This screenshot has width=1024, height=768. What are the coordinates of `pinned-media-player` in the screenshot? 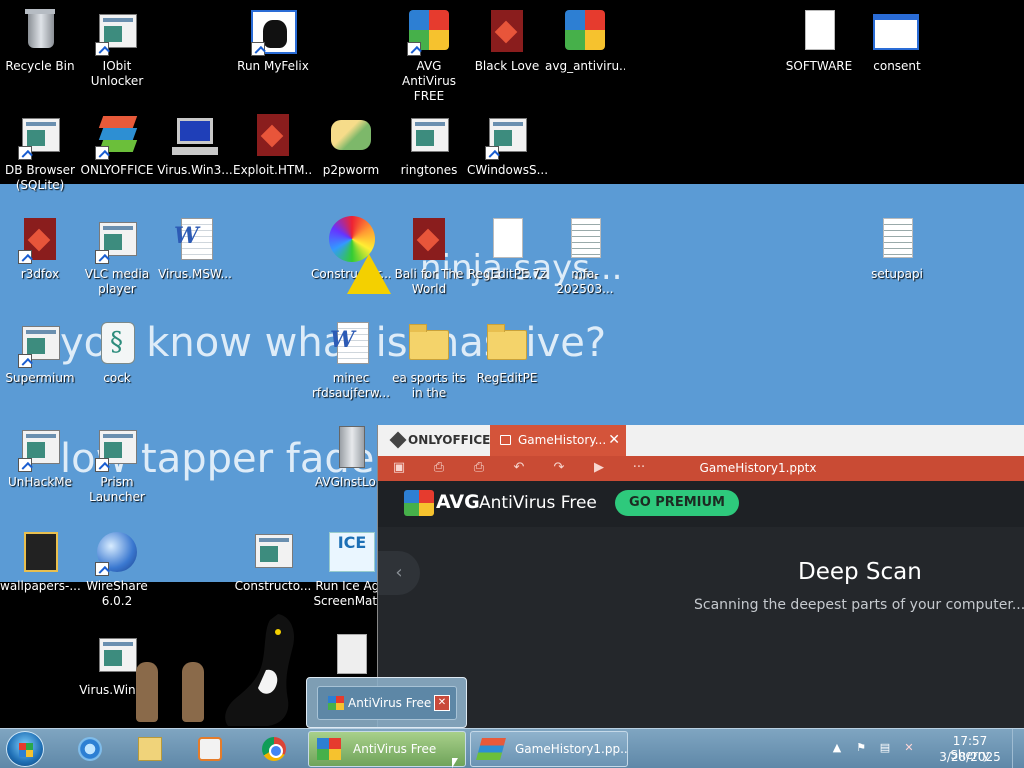 It's located at (210, 749).